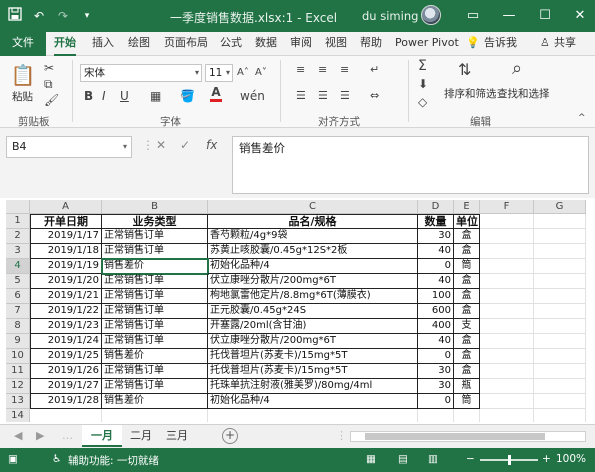 This screenshot has height=472, width=595. I want to click on row-header: 6, so click(18, 296).